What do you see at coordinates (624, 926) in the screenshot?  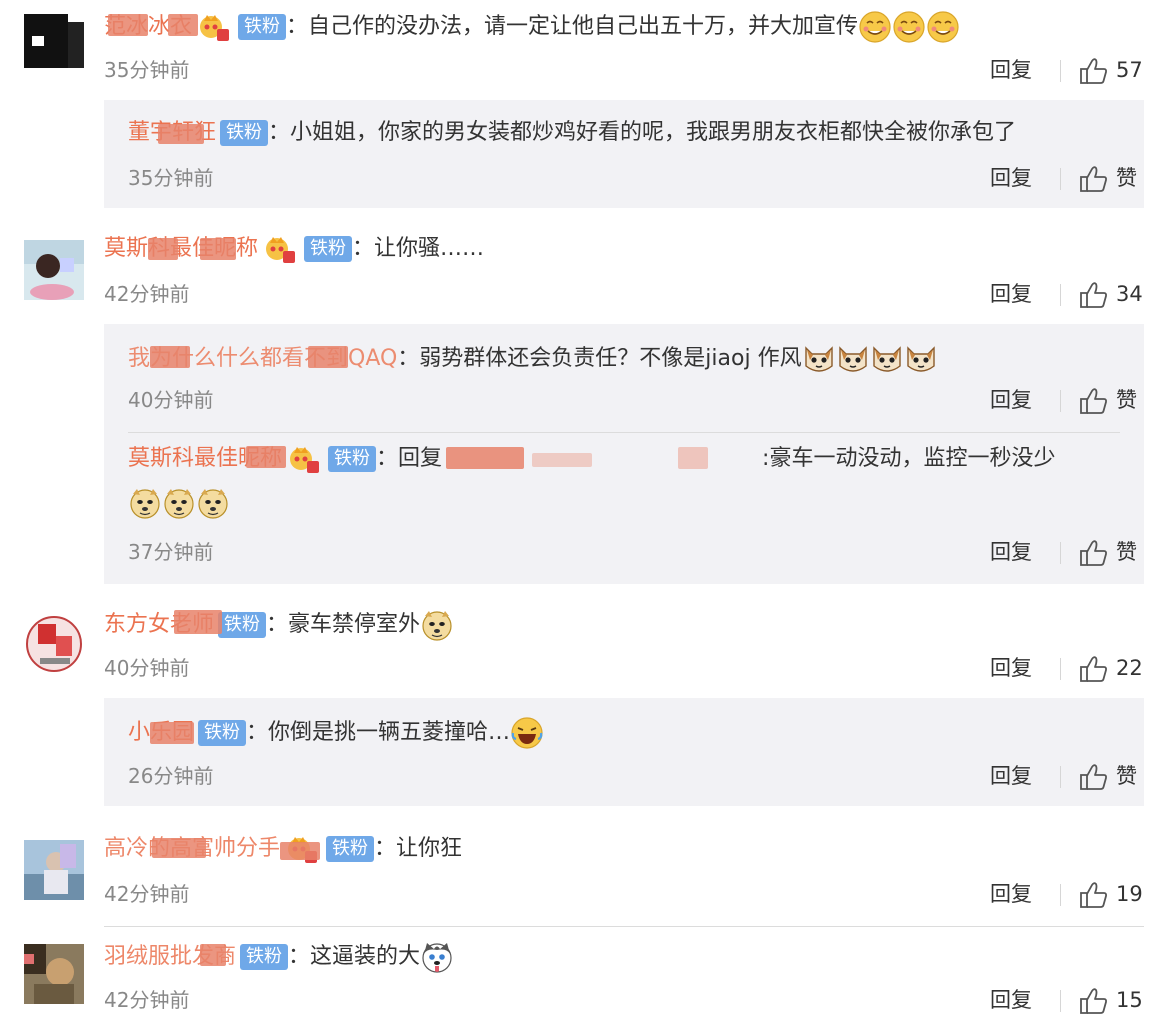 I see `comment-divider` at bounding box center [624, 926].